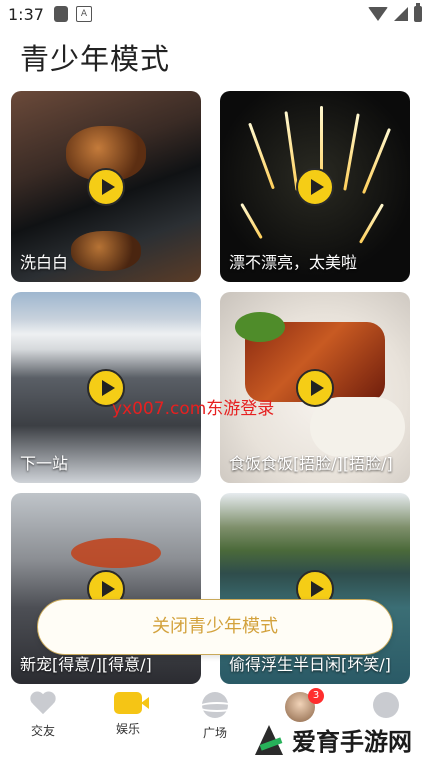  I want to click on notification-badge: 3, so click(316, 696).